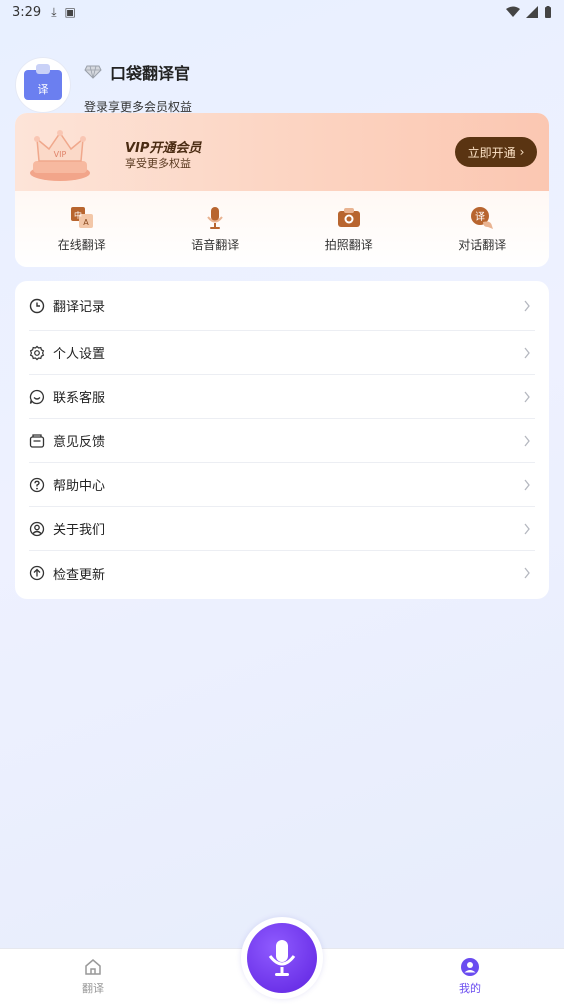 The image size is (564, 1004). What do you see at coordinates (282, 397) in the screenshot?
I see `menu-item-customer-service: 联系客服` at bounding box center [282, 397].